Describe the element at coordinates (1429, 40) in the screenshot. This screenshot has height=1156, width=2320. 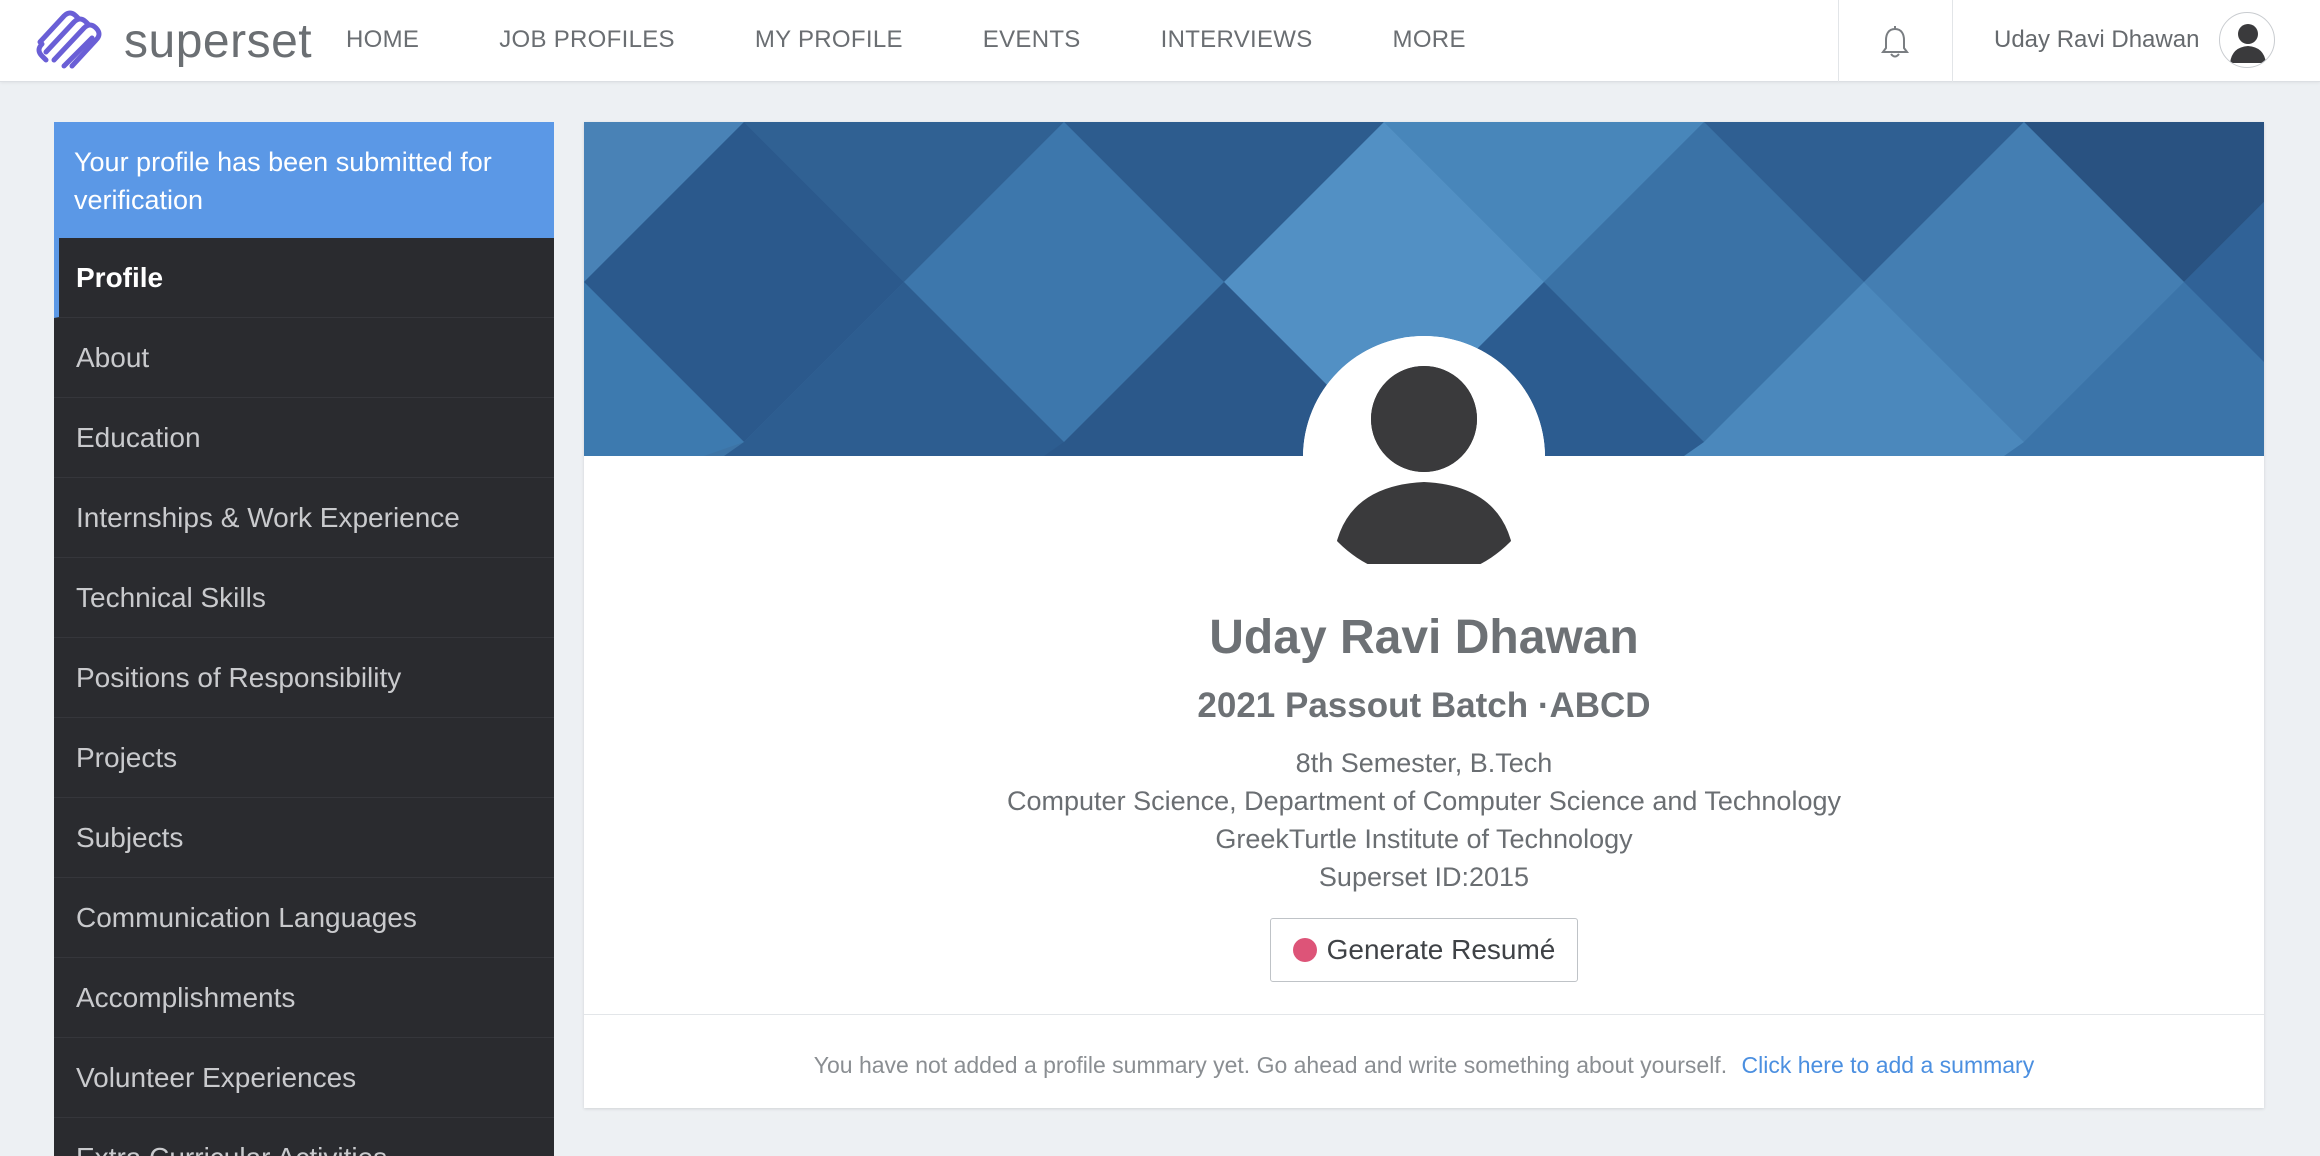
I see `nav-more: MORE` at that location.